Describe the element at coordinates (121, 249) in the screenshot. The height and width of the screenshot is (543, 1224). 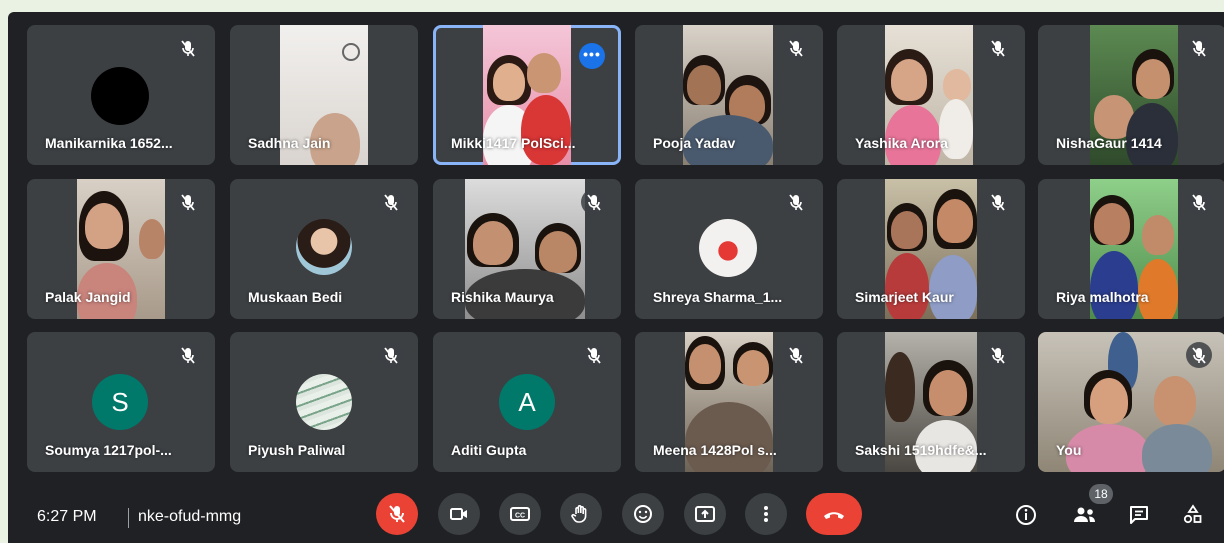
I see `participant-tile: Palak Jangid` at that location.